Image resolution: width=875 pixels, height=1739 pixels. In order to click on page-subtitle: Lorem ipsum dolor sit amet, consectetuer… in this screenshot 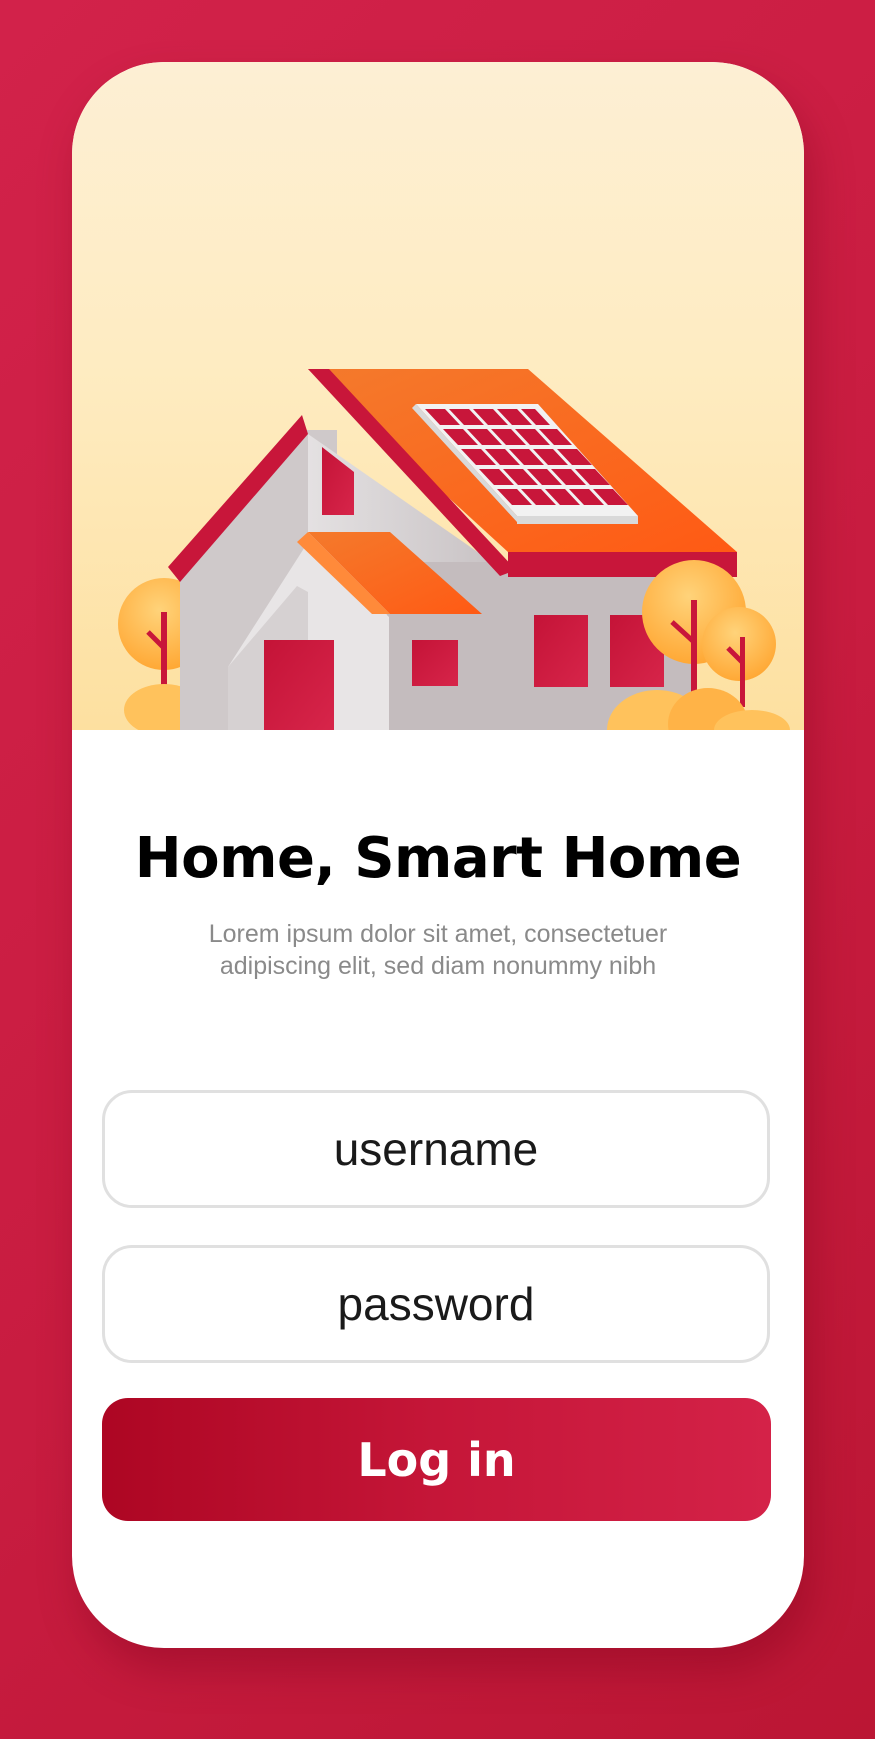, I will do `click(438, 950)`.